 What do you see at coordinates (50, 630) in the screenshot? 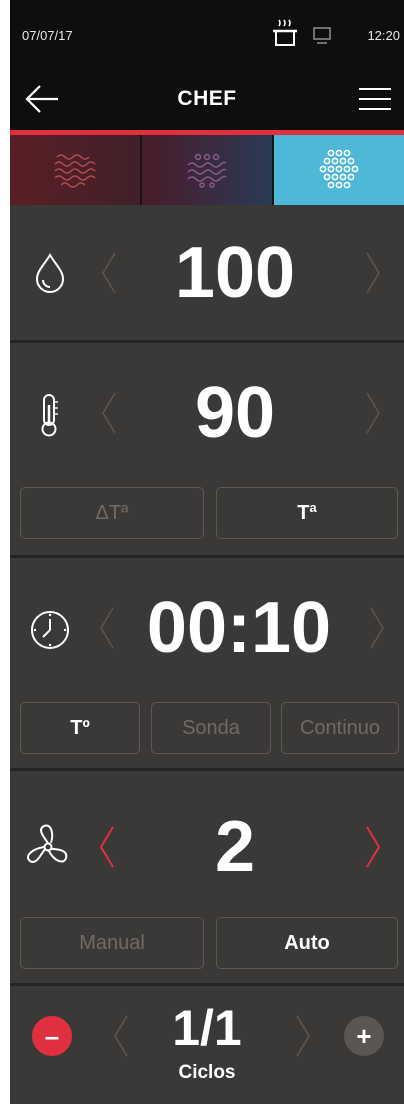
I see `clock-icon` at bounding box center [50, 630].